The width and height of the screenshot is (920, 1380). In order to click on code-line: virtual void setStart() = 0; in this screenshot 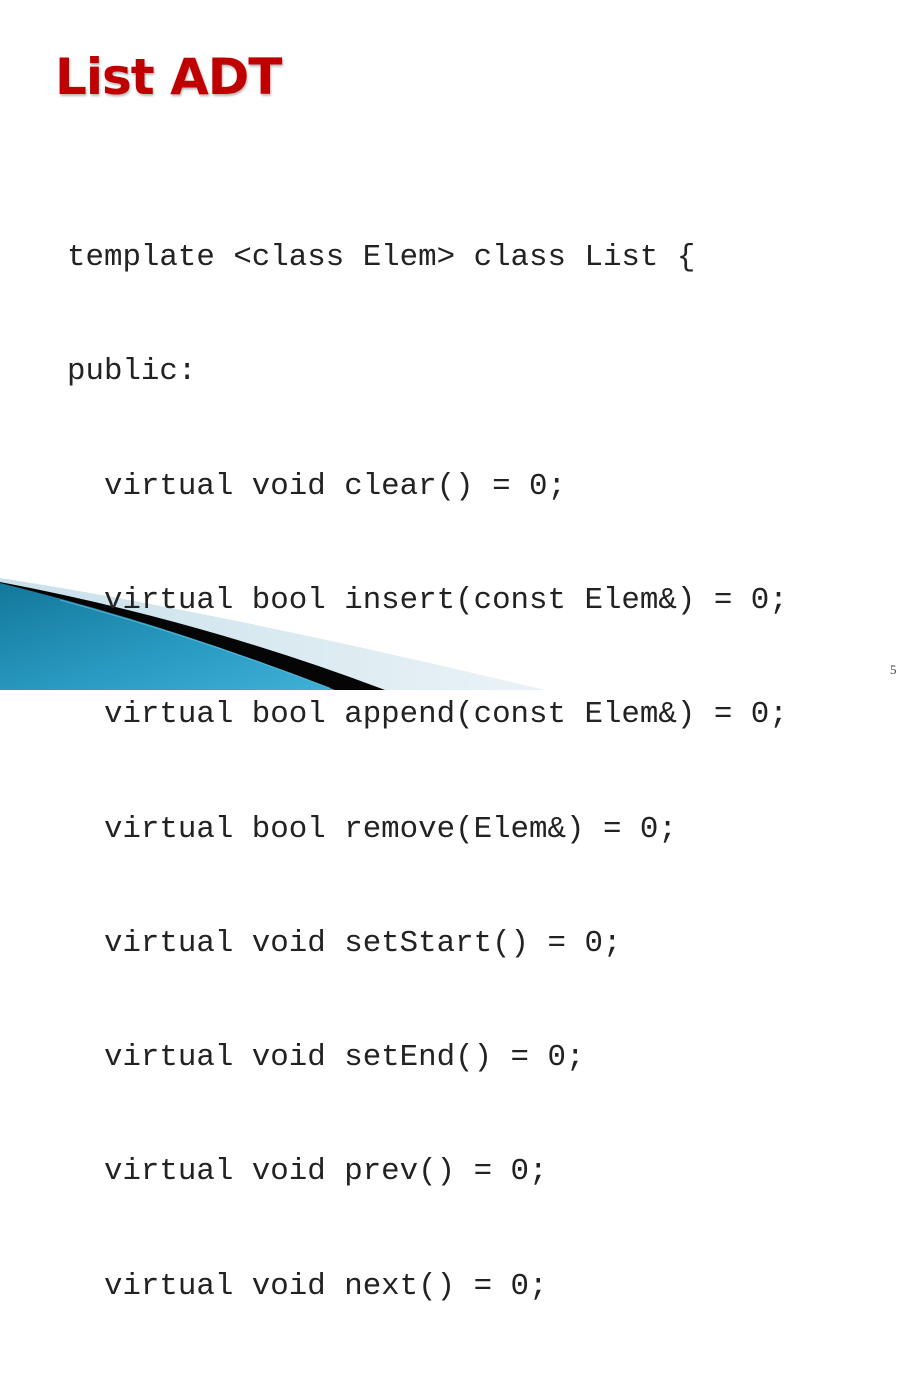, I will do `click(344, 943)`.